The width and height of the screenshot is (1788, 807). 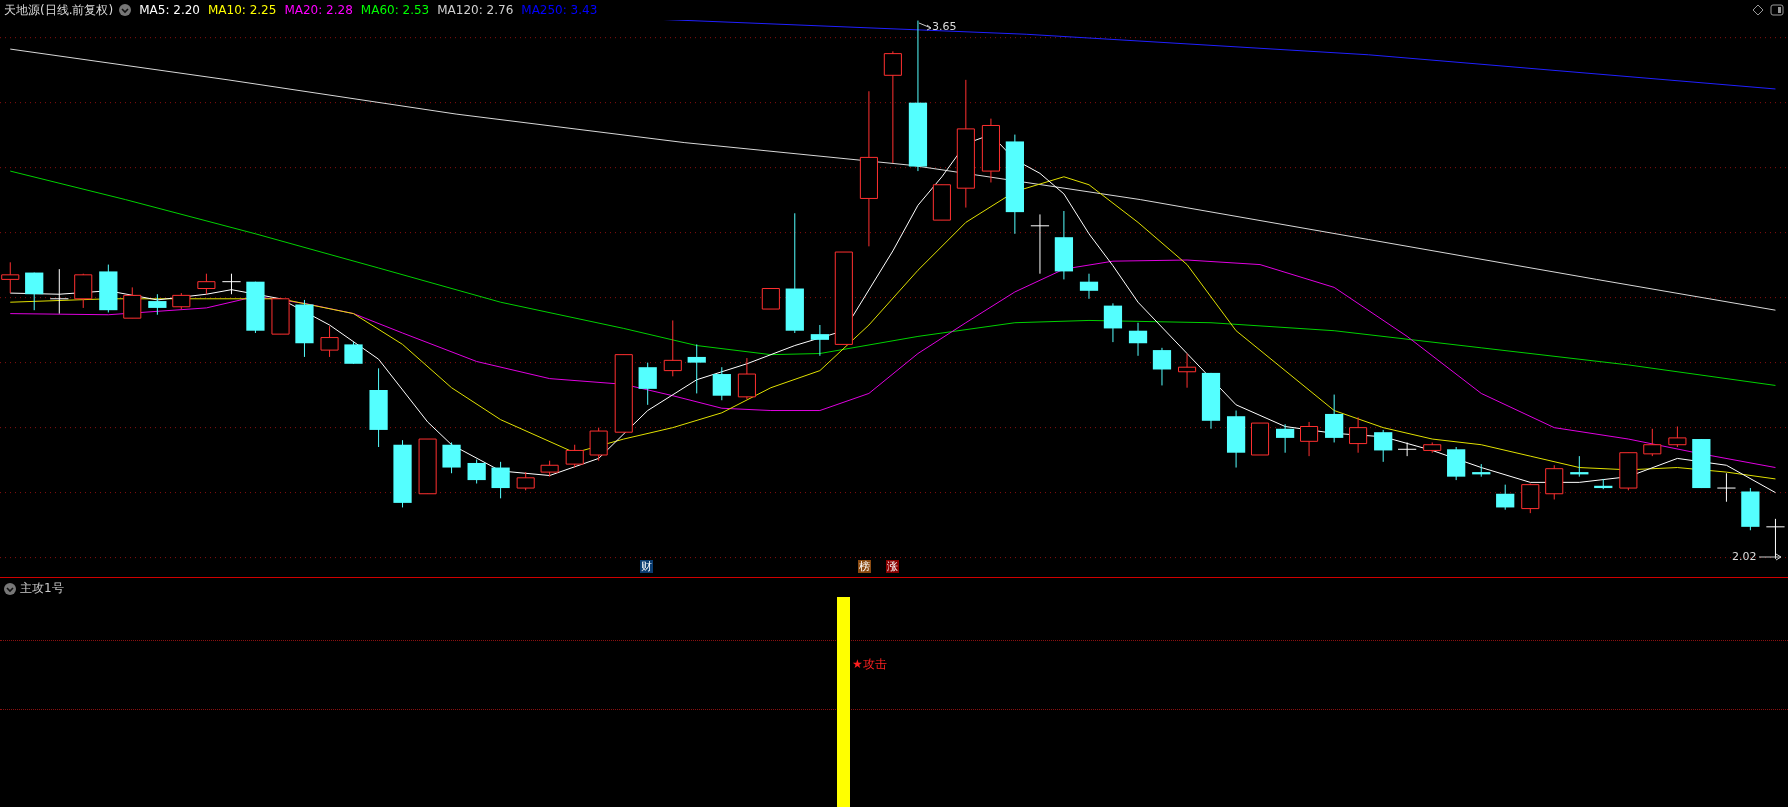 I want to click on moving-average-value: MA10: 2.25, so click(x=242, y=10).